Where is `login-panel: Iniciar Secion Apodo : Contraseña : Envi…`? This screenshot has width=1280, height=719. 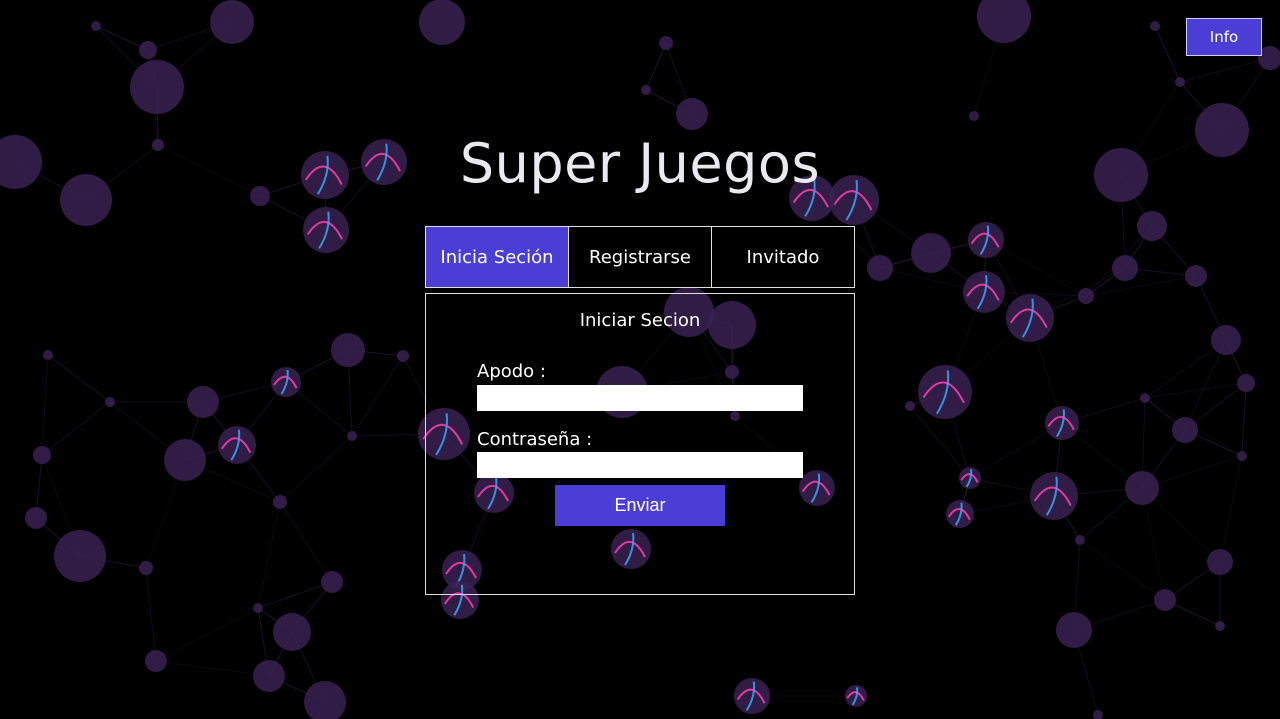
login-panel: Iniciar Secion Apodo : Contraseña : Envi… is located at coordinates (640, 444).